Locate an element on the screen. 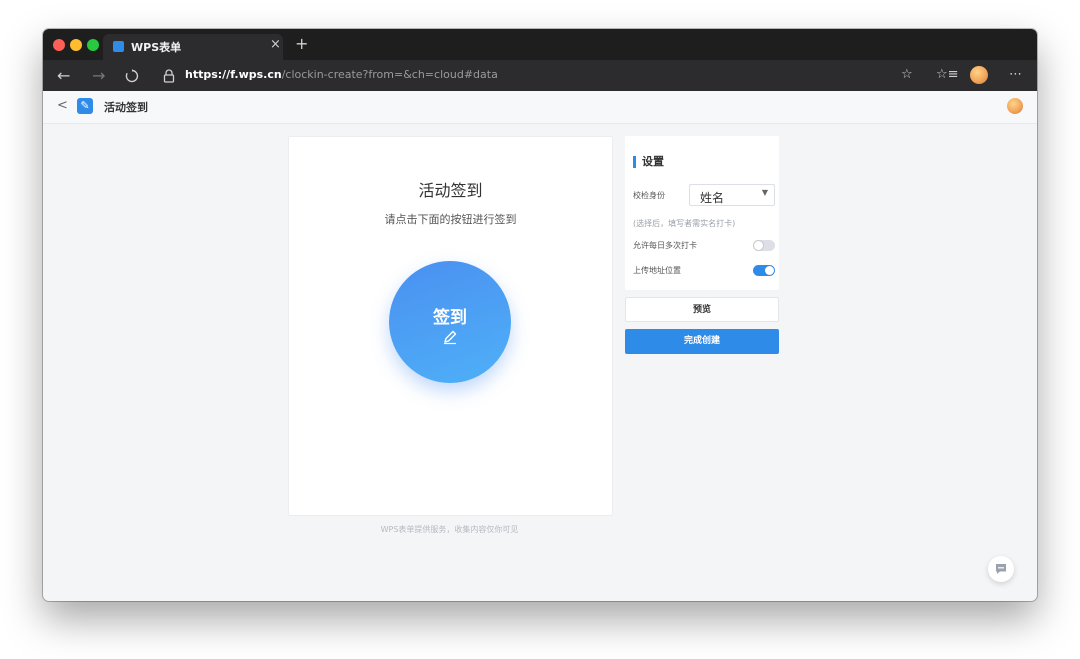 Image resolution: width=1080 pixels, height=659 pixels. profile-avatar is located at coordinates (979, 75).